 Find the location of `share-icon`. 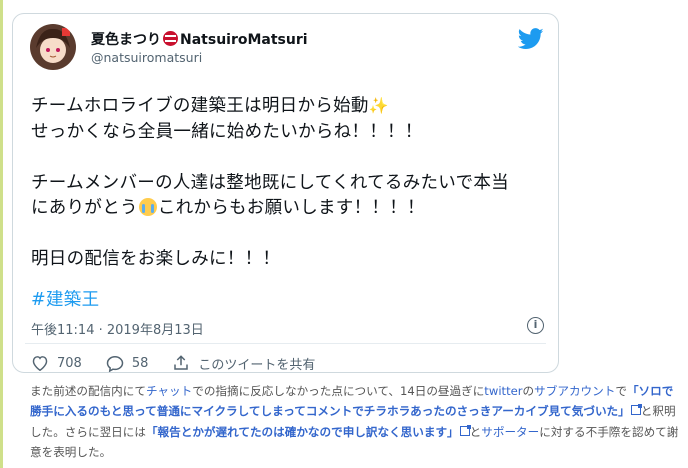

share-icon is located at coordinates (181, 362).